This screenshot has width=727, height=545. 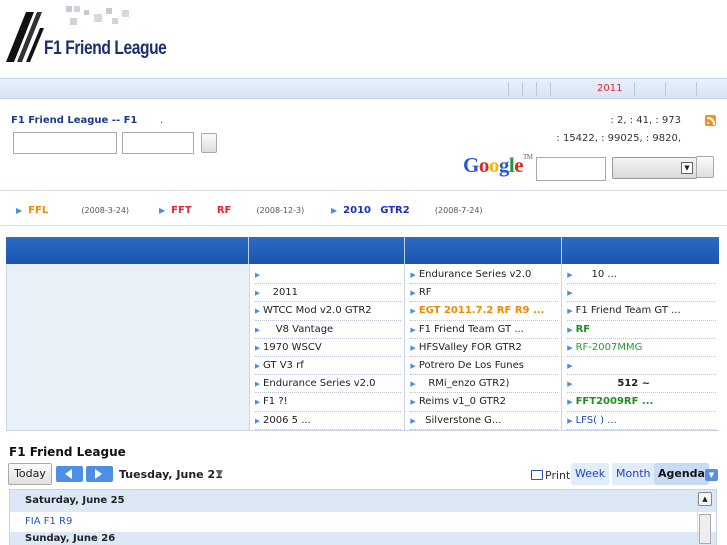 What do you see at coordinates (328, 402) in the screenshot?
I see `list-item: ▶ F1 ?!` at bounding box center [328, 402].